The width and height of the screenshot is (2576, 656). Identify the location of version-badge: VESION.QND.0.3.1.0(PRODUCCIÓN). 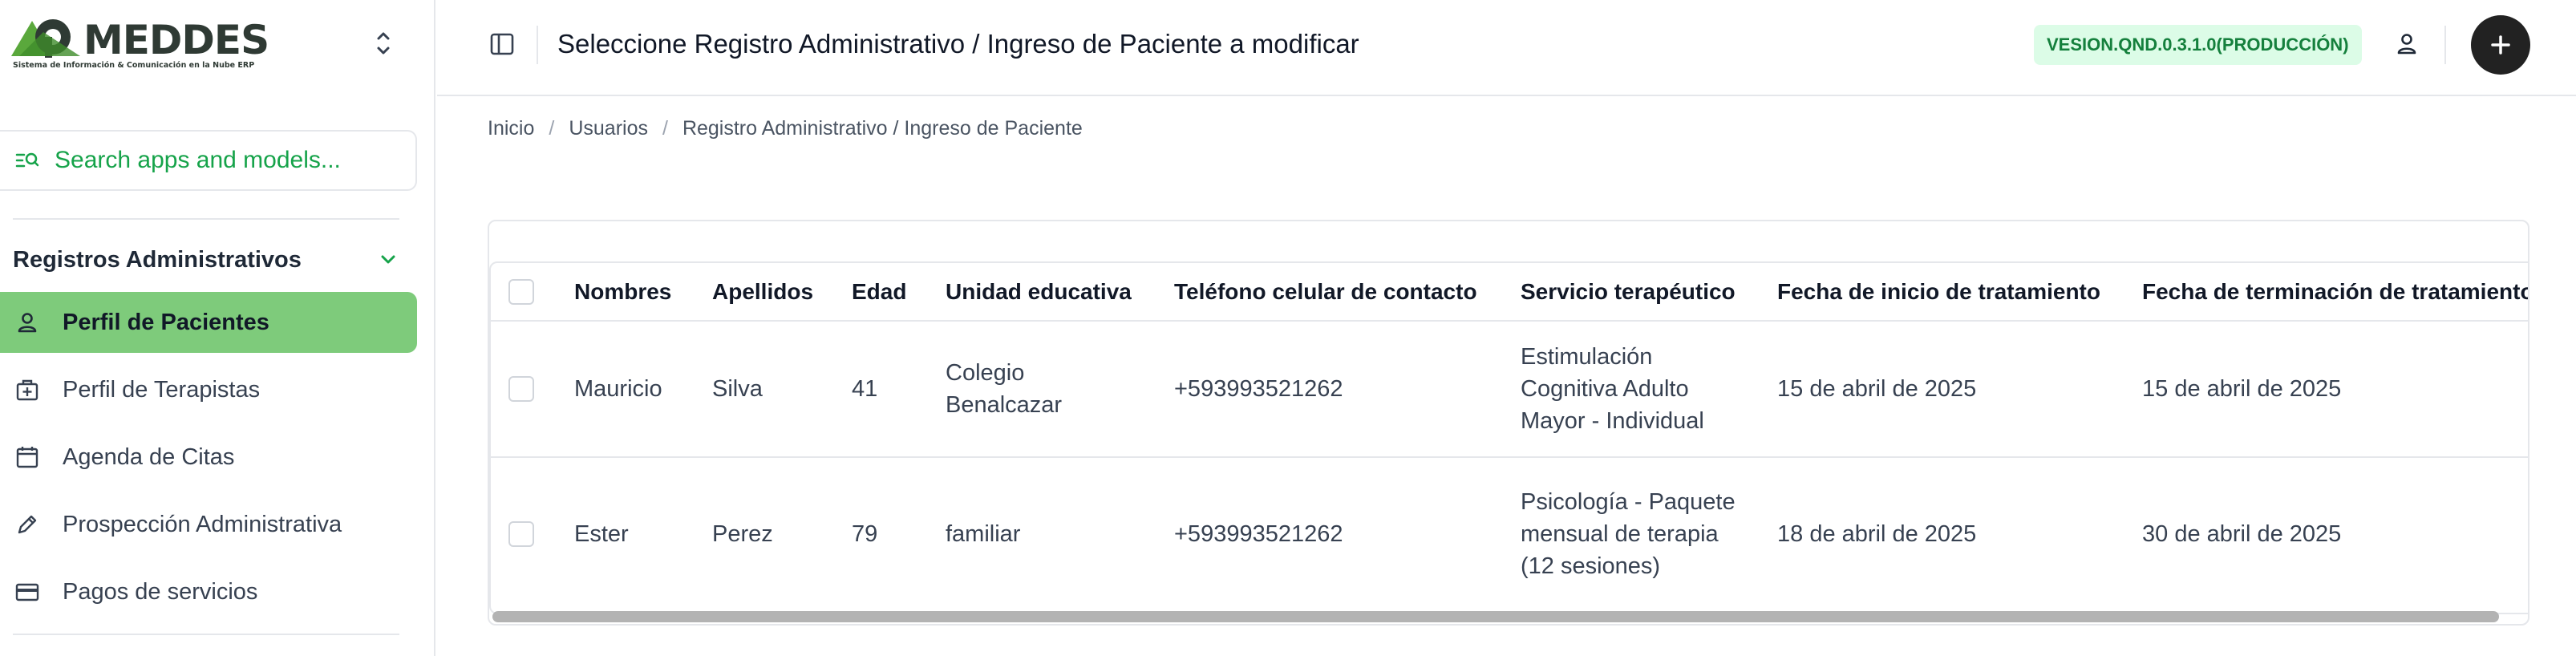
(2198, 45).